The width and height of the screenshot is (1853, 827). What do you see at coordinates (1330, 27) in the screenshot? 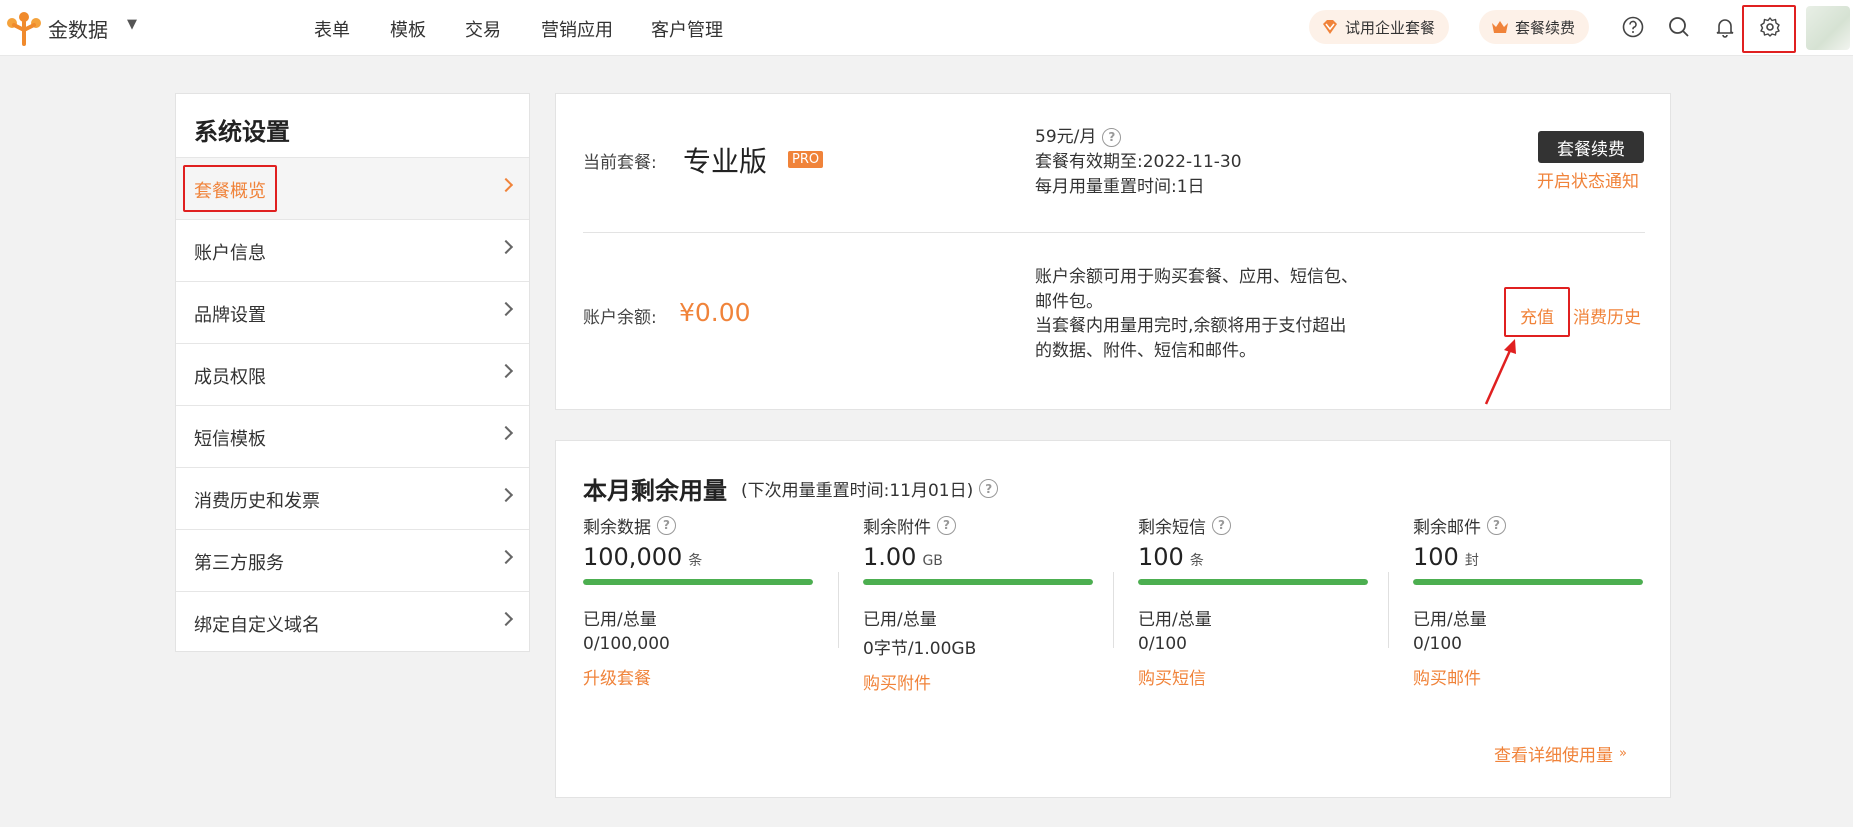
I see `diamond-icon` at bounding box center [1330, 27].